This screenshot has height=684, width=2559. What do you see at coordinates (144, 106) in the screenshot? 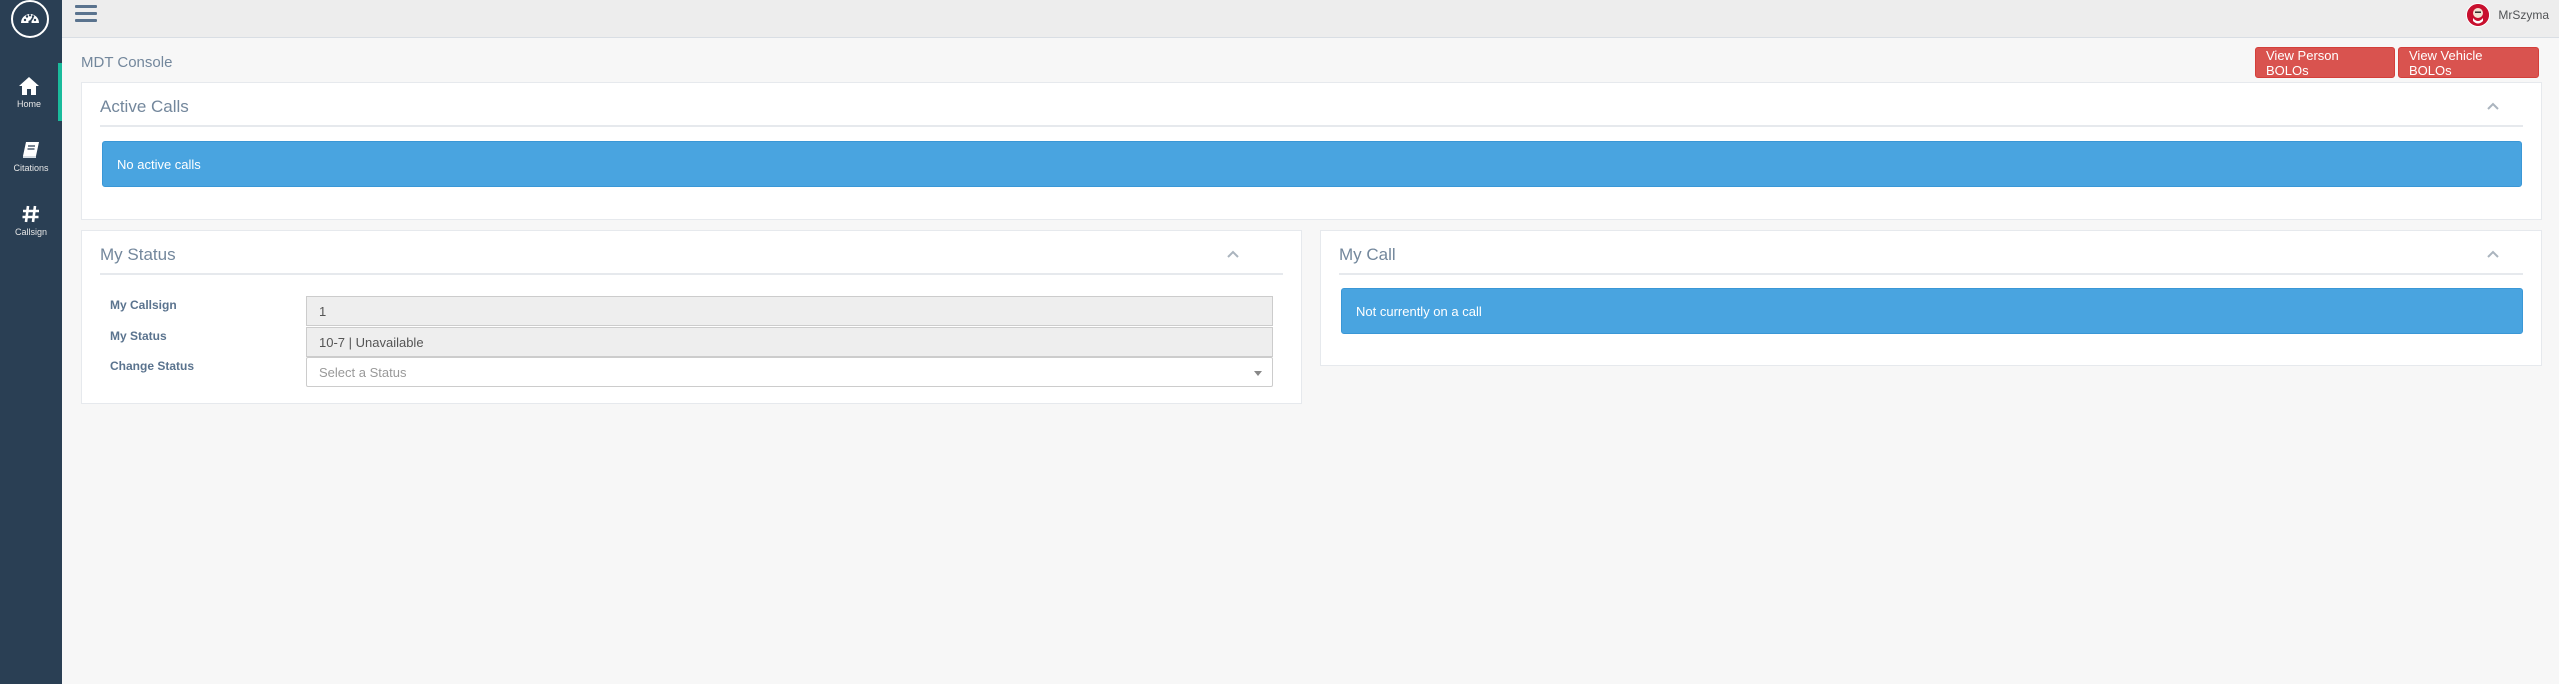
I see `panel-title: Active Calls` at bounding box center [144, 106].